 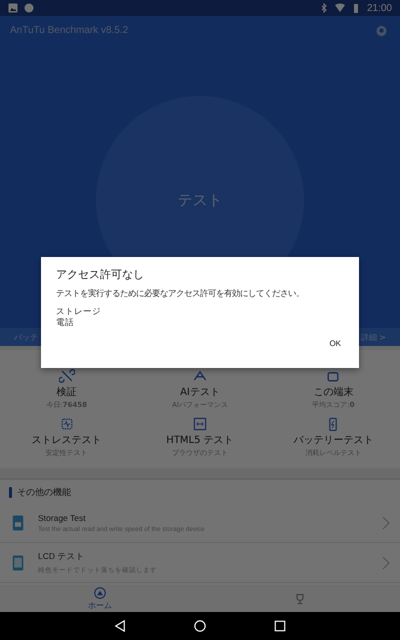 I want to click on test-title: AIテスト, so click(x=200, y=392).